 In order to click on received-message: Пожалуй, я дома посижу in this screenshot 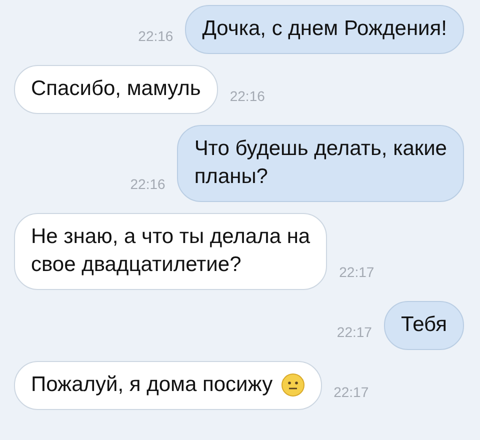, I will do `click(168, 385)`.